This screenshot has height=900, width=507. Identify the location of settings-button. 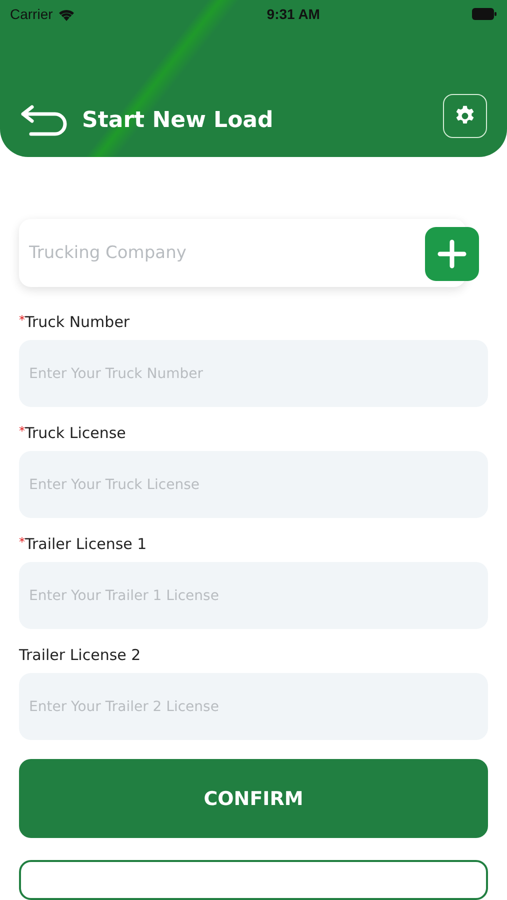
(465, 116).